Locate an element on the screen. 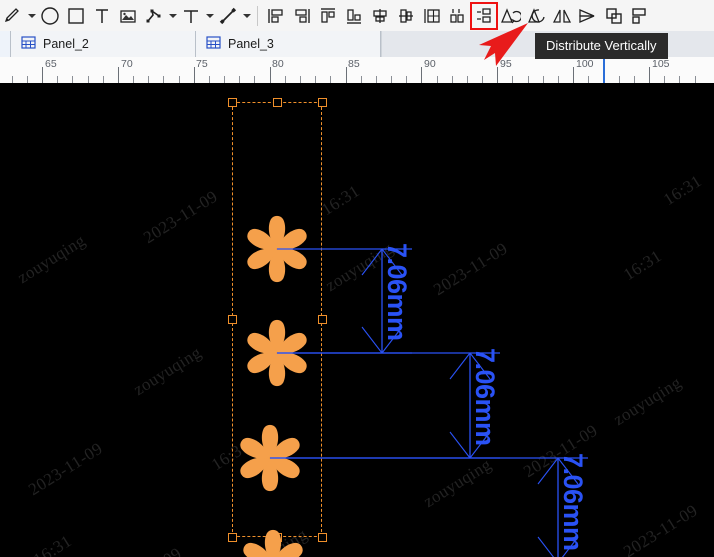 The height and width of the screenshot is (557, 714). polyline-tool-dropdown-icon is located at coordinates (172, 16).